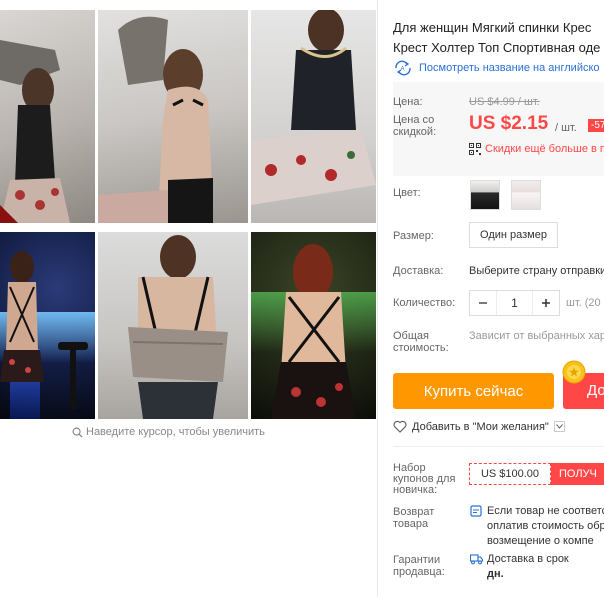  Describe the element at coordinates (536, 336) in the screenshot. I see `total-cost-value: Зависит от выбранных хар` at that location.